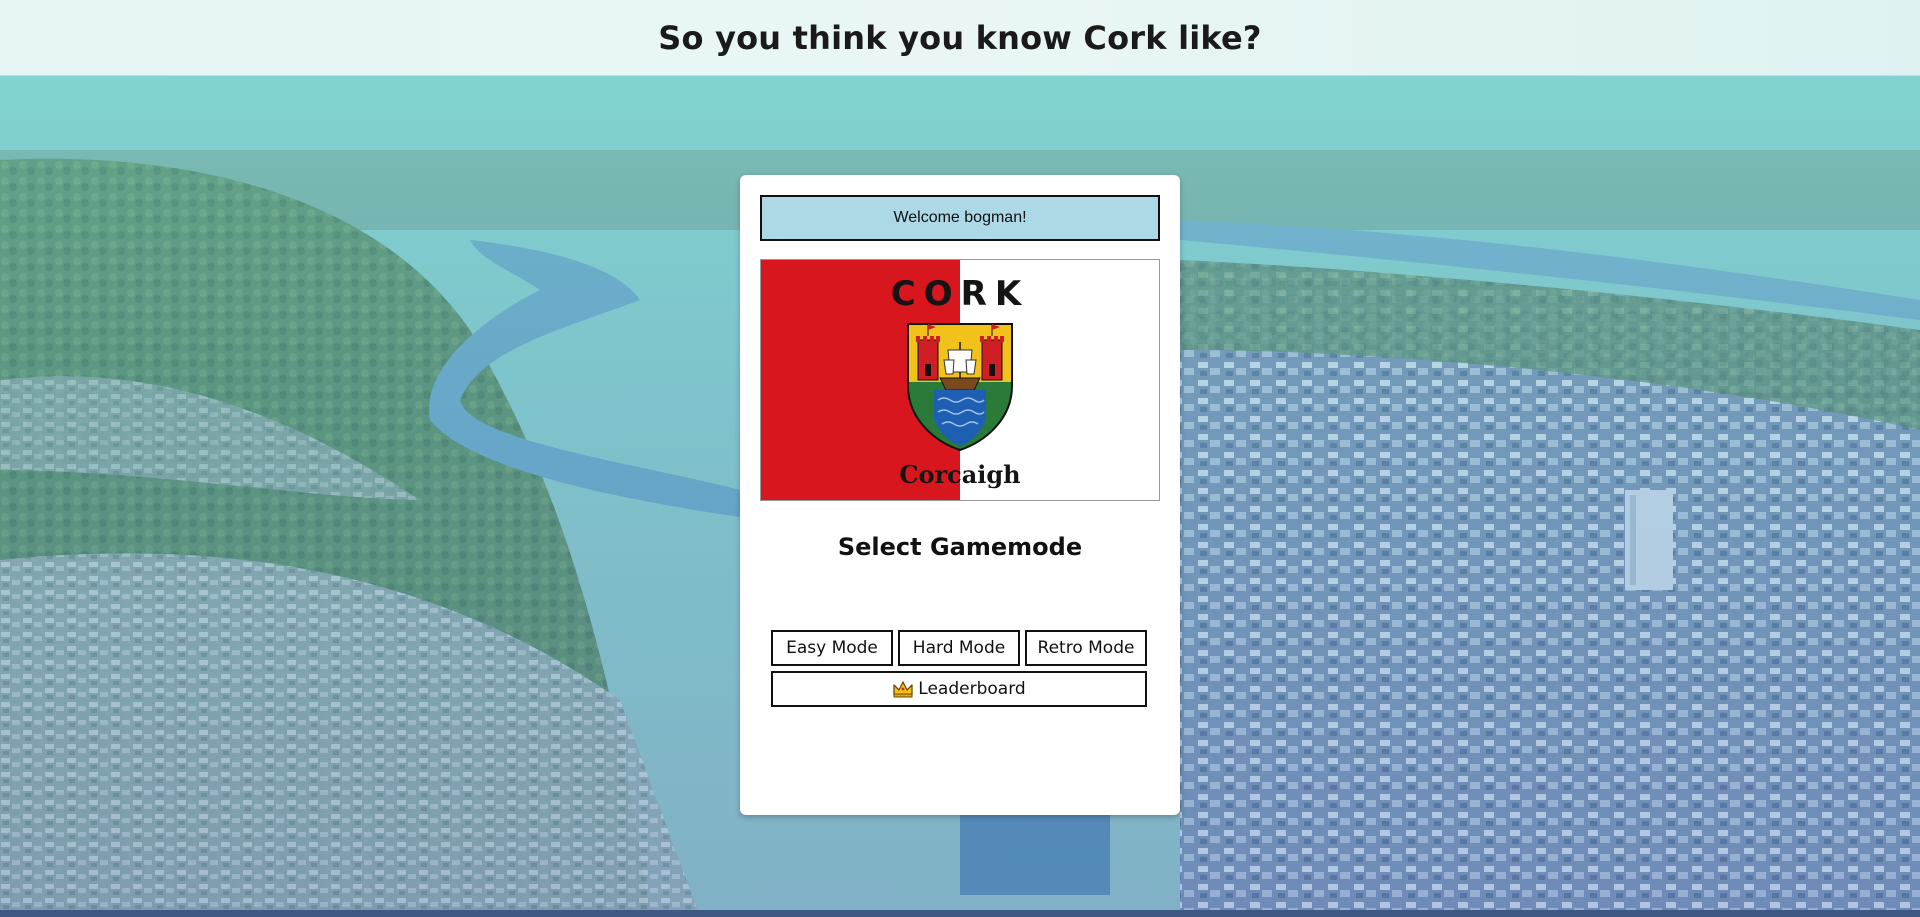  Describe the element at coordinates (960, 474) in the screenshot. I see `flag-bottom-text: Corcaigh` at that location.